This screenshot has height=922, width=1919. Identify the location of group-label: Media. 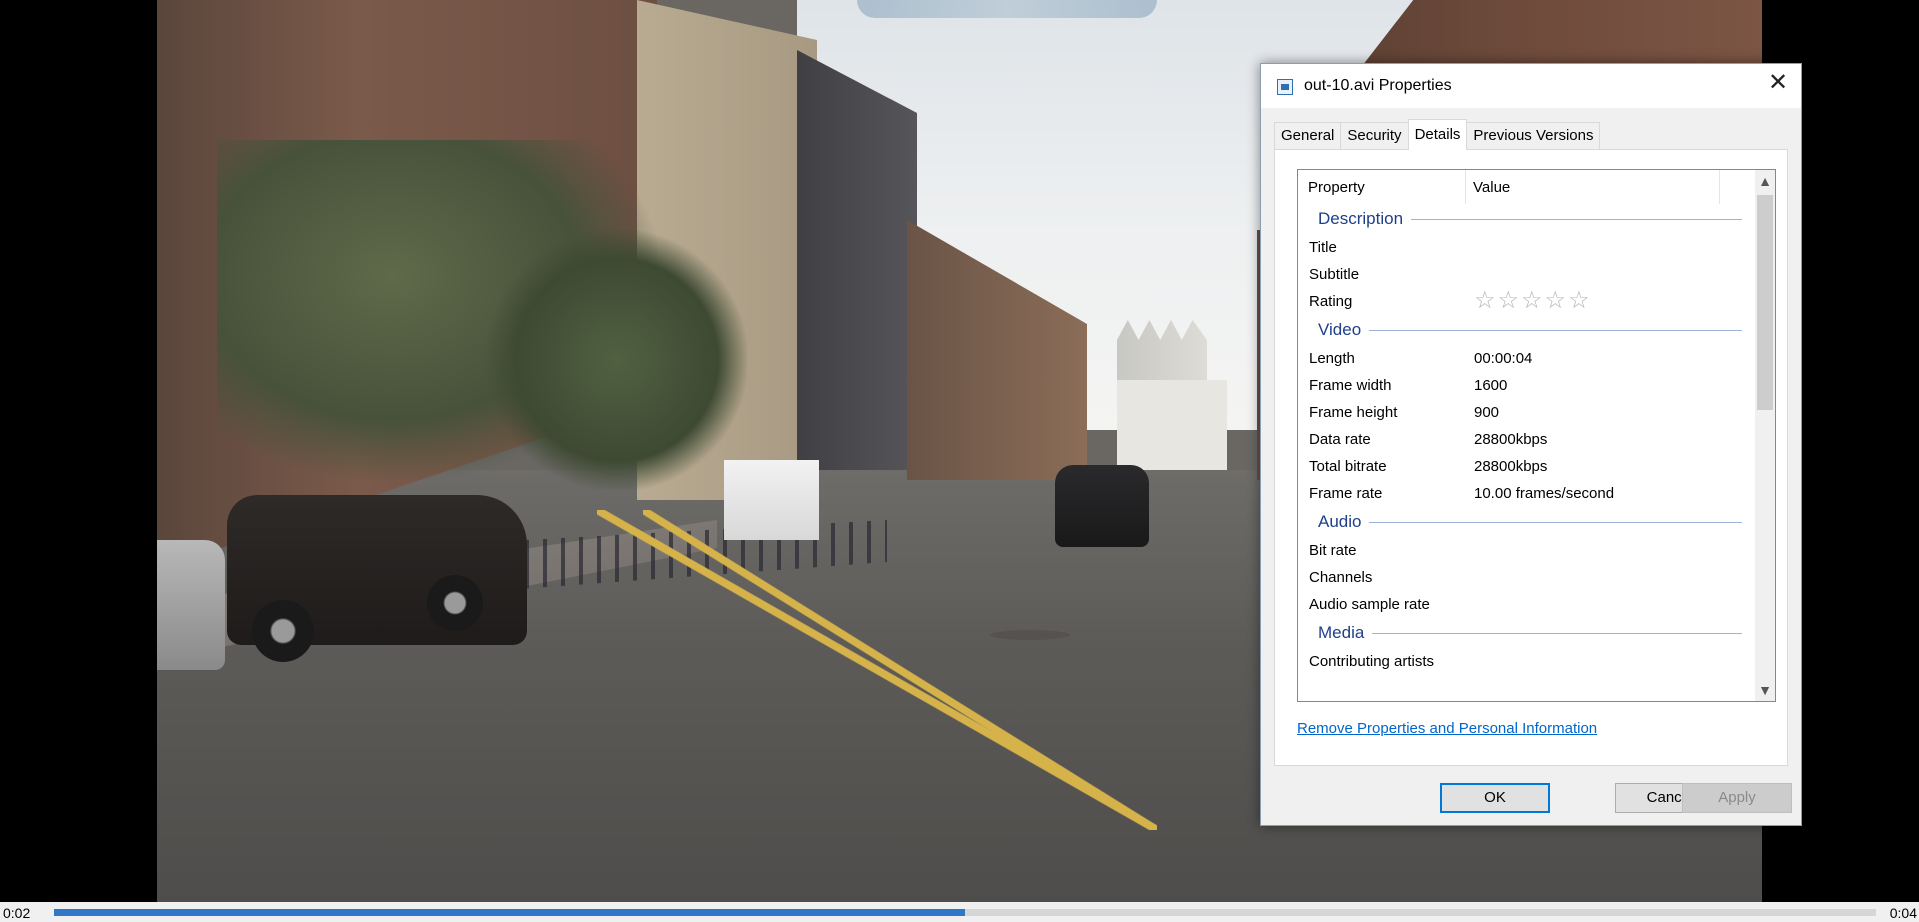
(1345, 633).